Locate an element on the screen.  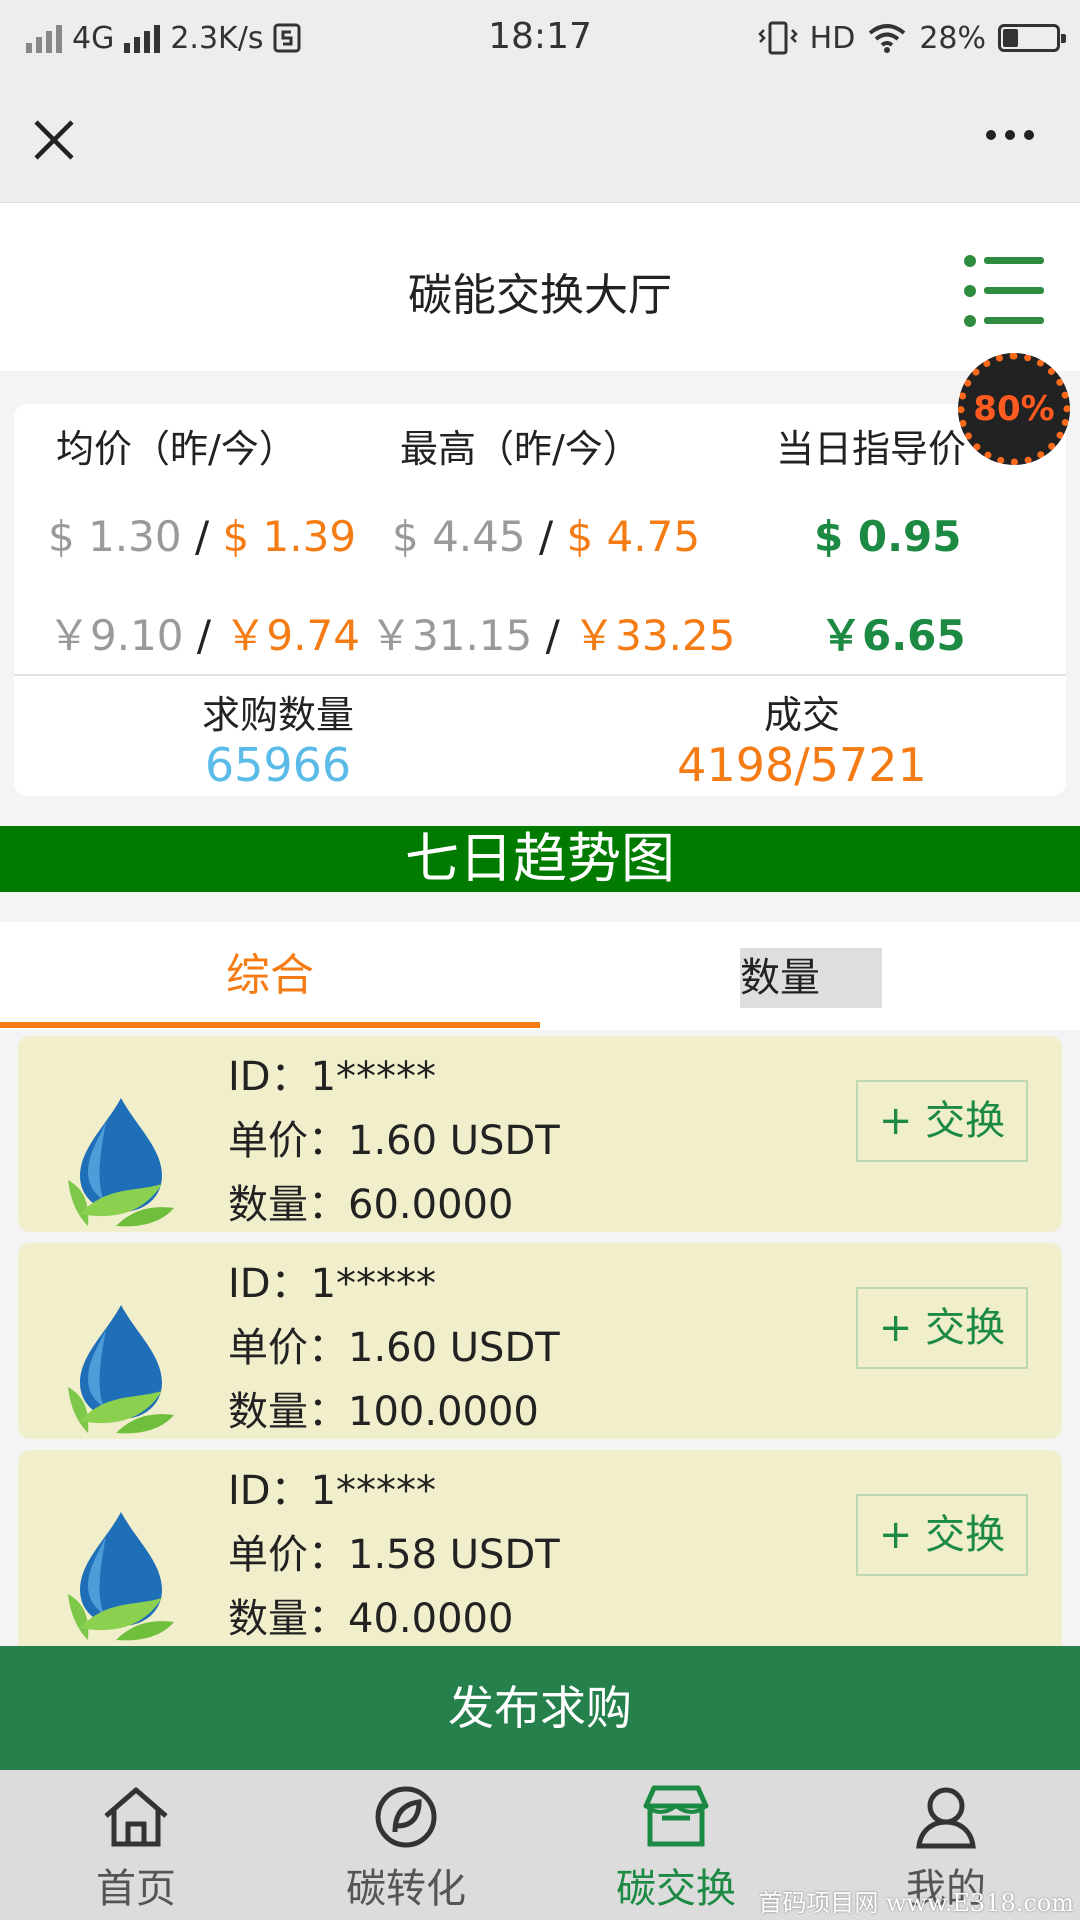
user-icon is located at coordinates (946, 1818).